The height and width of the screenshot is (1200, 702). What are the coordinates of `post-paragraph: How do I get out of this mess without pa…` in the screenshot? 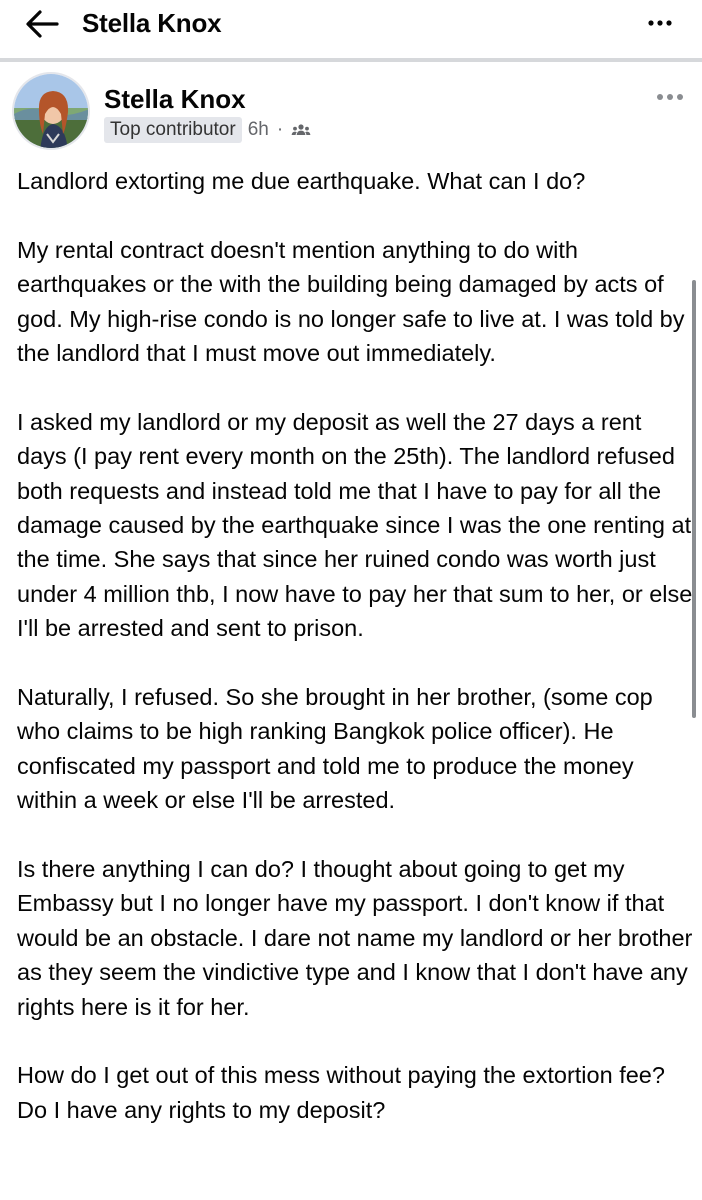 It's located at (341, 1092).